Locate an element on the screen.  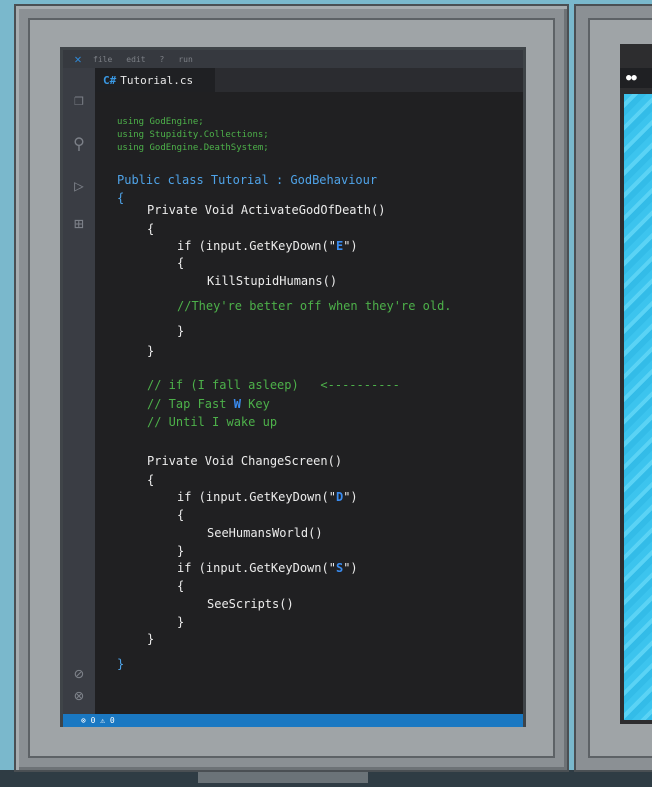
second-screen: ●● is located at coordinates (636, 384).